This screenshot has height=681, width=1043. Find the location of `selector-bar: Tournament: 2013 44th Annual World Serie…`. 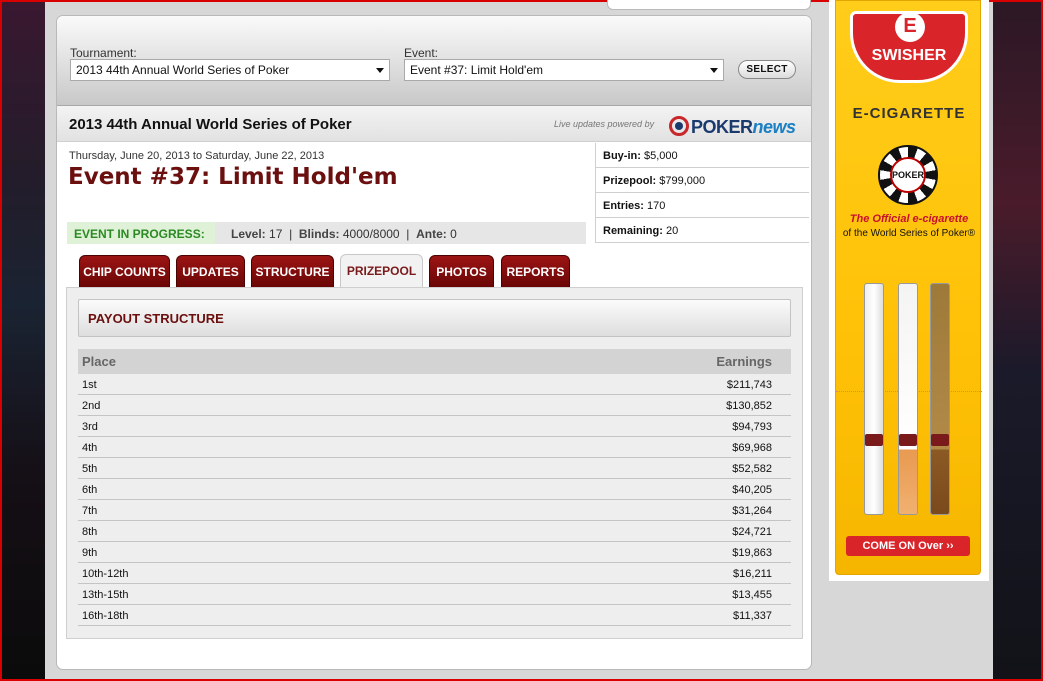

selector-bar: Tournament: 2013 44th Annual World Serie… is located at coordinates (434, 61).